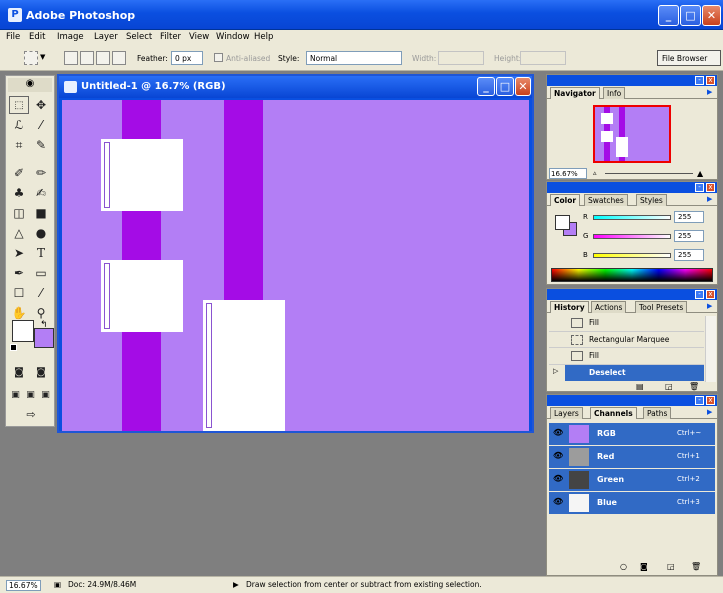 This screenshot has width=723, height=593. What do you see at coordinates (71, 58) in the screenshot?
I see `new-selection-icon` at bounding box center [71, 58].